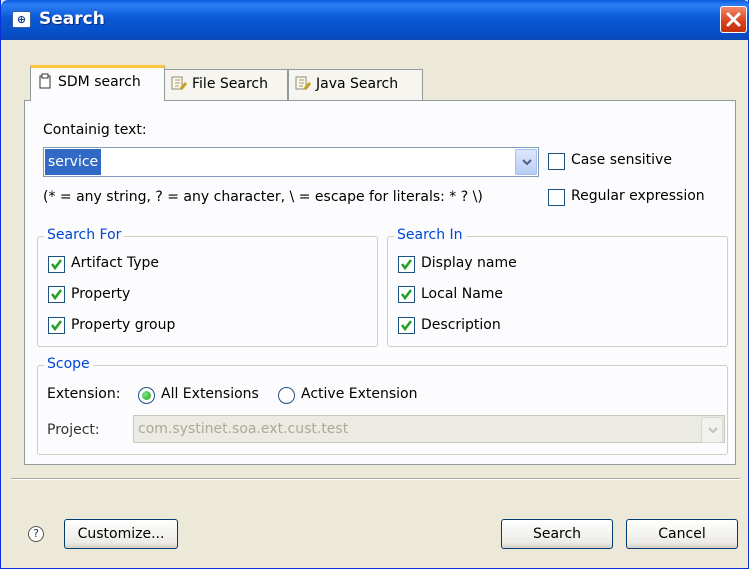 The height and width of the screenshot is (569, 749). Describe the element at coordinates (84, 394) in the screenshot. I see `extension-label: Extension:` at that location.